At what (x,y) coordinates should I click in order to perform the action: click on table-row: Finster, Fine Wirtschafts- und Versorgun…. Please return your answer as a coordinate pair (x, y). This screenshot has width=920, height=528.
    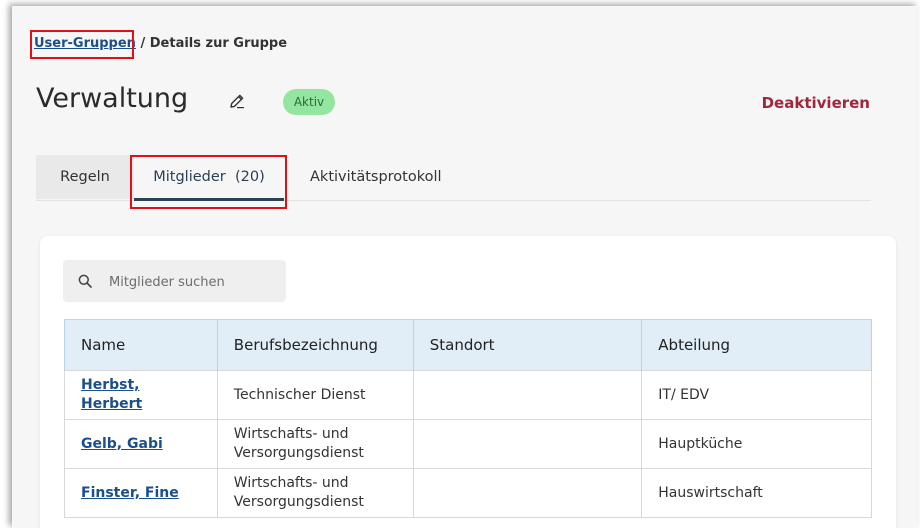
    Looking at the image, I should click on (468, 493).